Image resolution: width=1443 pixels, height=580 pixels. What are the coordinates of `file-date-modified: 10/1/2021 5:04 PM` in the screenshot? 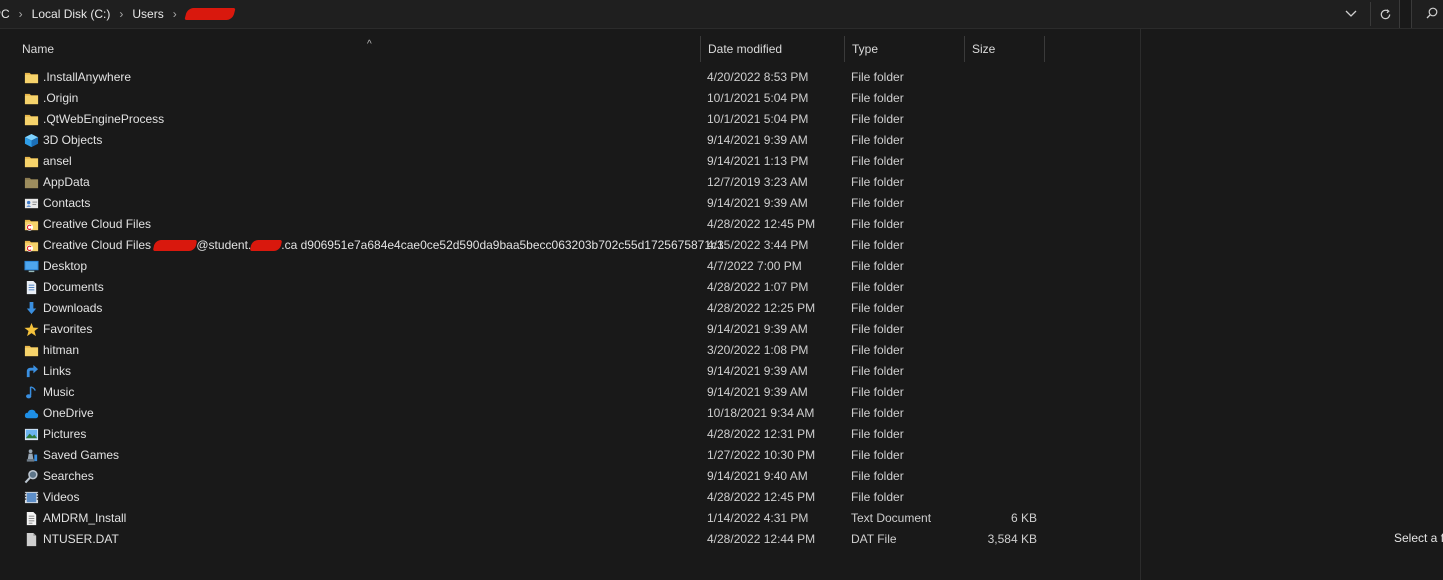 It's located at (758, 98).